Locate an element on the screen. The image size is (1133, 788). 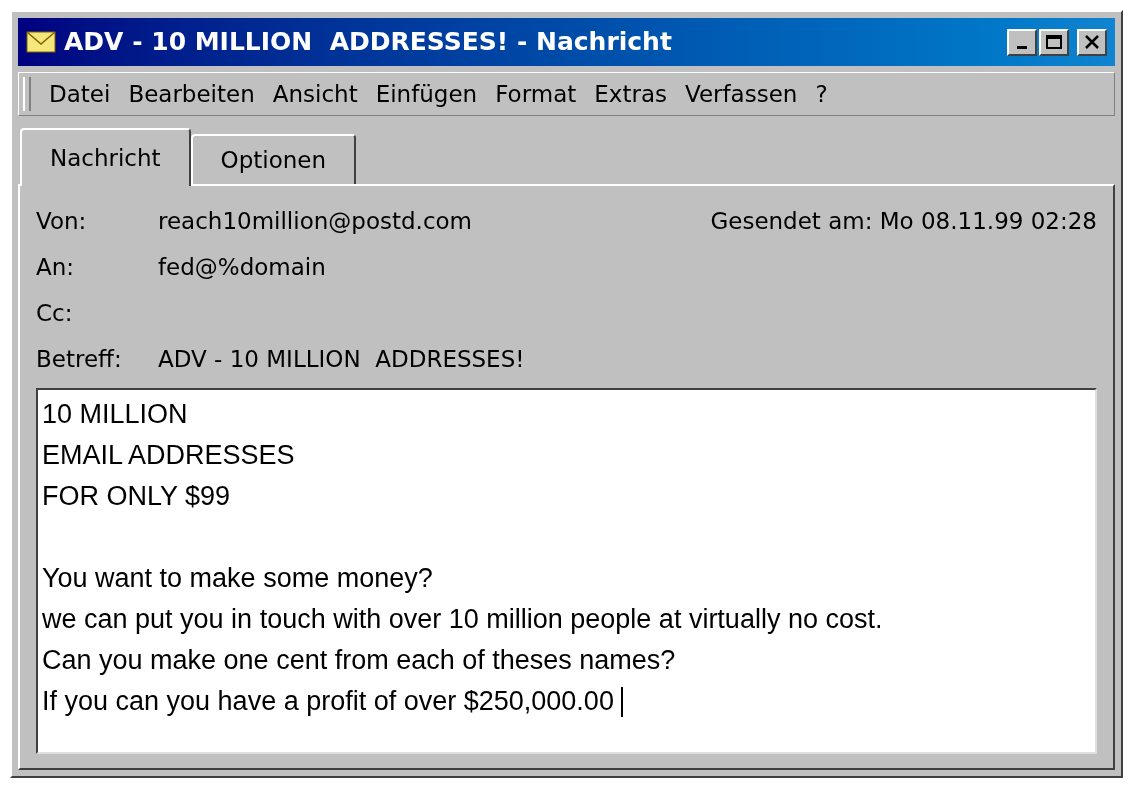
window-title: ADV - 10 MILLION ADDRESSES! - Nachricht is located at coordinates (368, 42).